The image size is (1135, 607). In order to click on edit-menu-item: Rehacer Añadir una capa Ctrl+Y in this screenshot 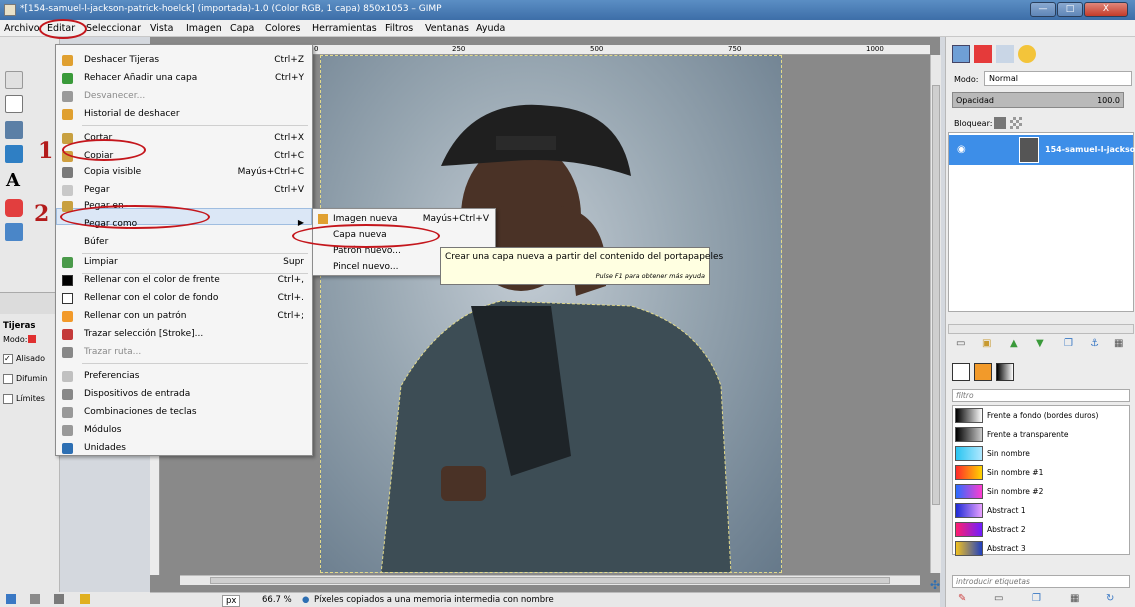, I will do `click(184, 78)`.